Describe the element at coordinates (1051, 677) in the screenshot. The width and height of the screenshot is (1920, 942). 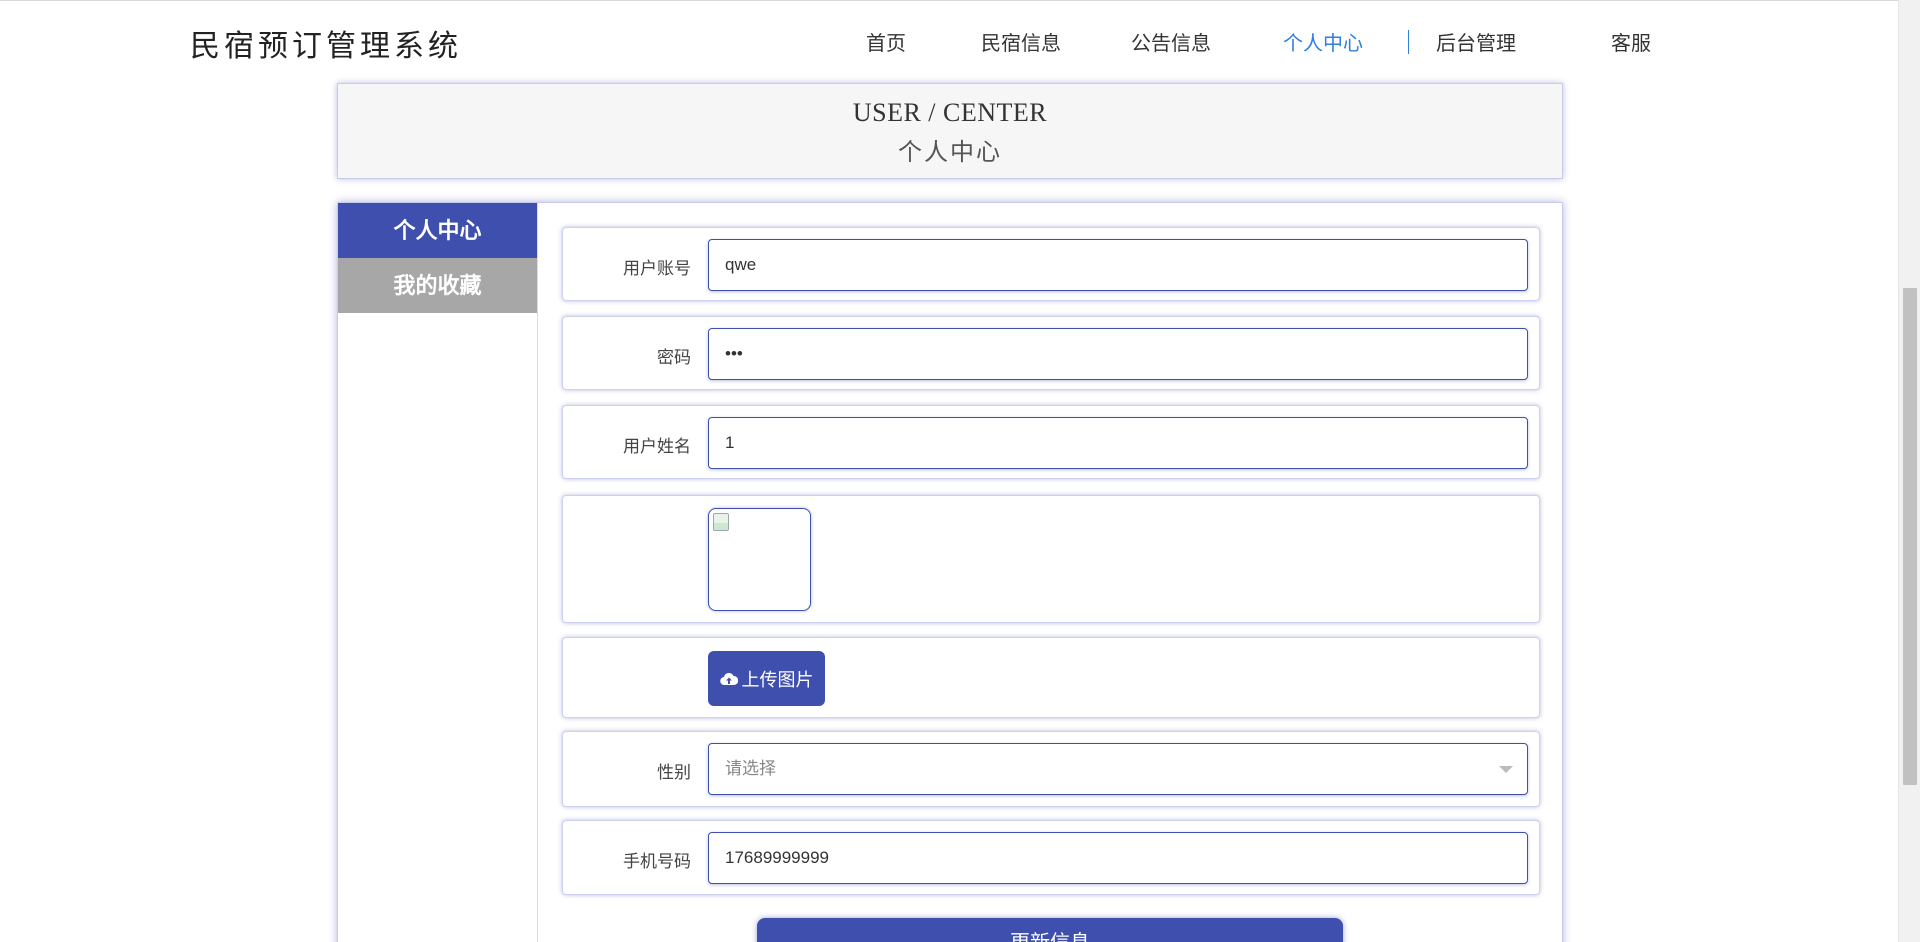
I see `form-row-upload: 上传图片` at that location.